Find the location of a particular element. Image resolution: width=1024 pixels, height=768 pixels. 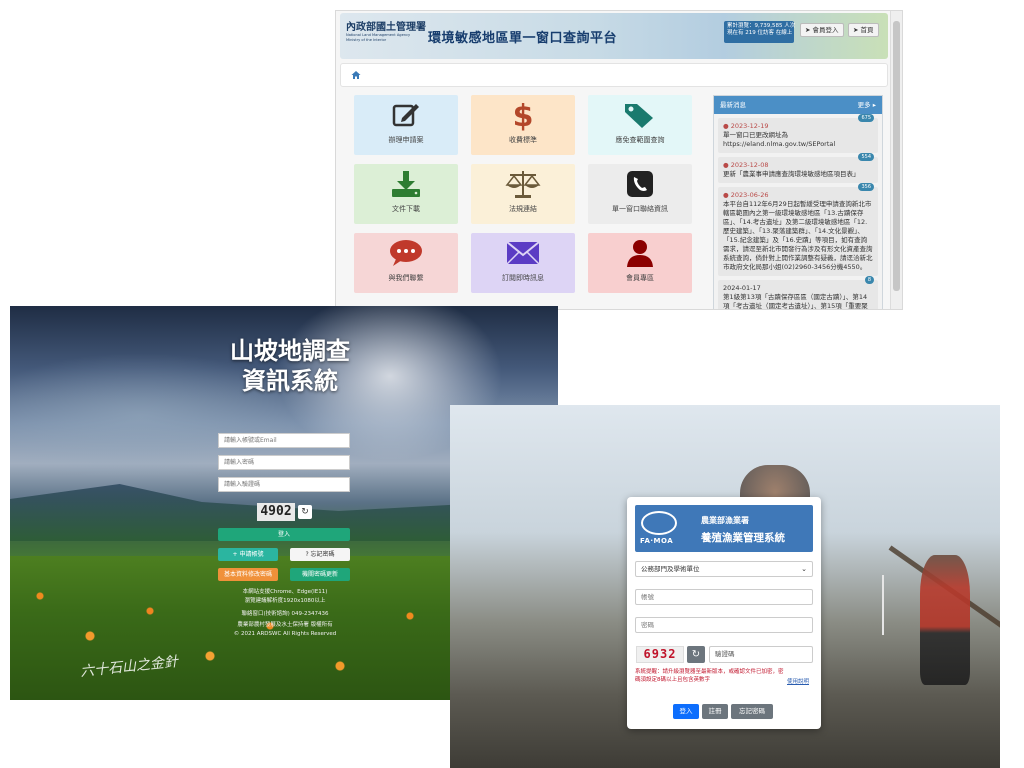

news-item: 554 ● 2023-12-08 更新「農業事申請應查詢環境敏感地區項目表」 is located at coordinates (798, 168).